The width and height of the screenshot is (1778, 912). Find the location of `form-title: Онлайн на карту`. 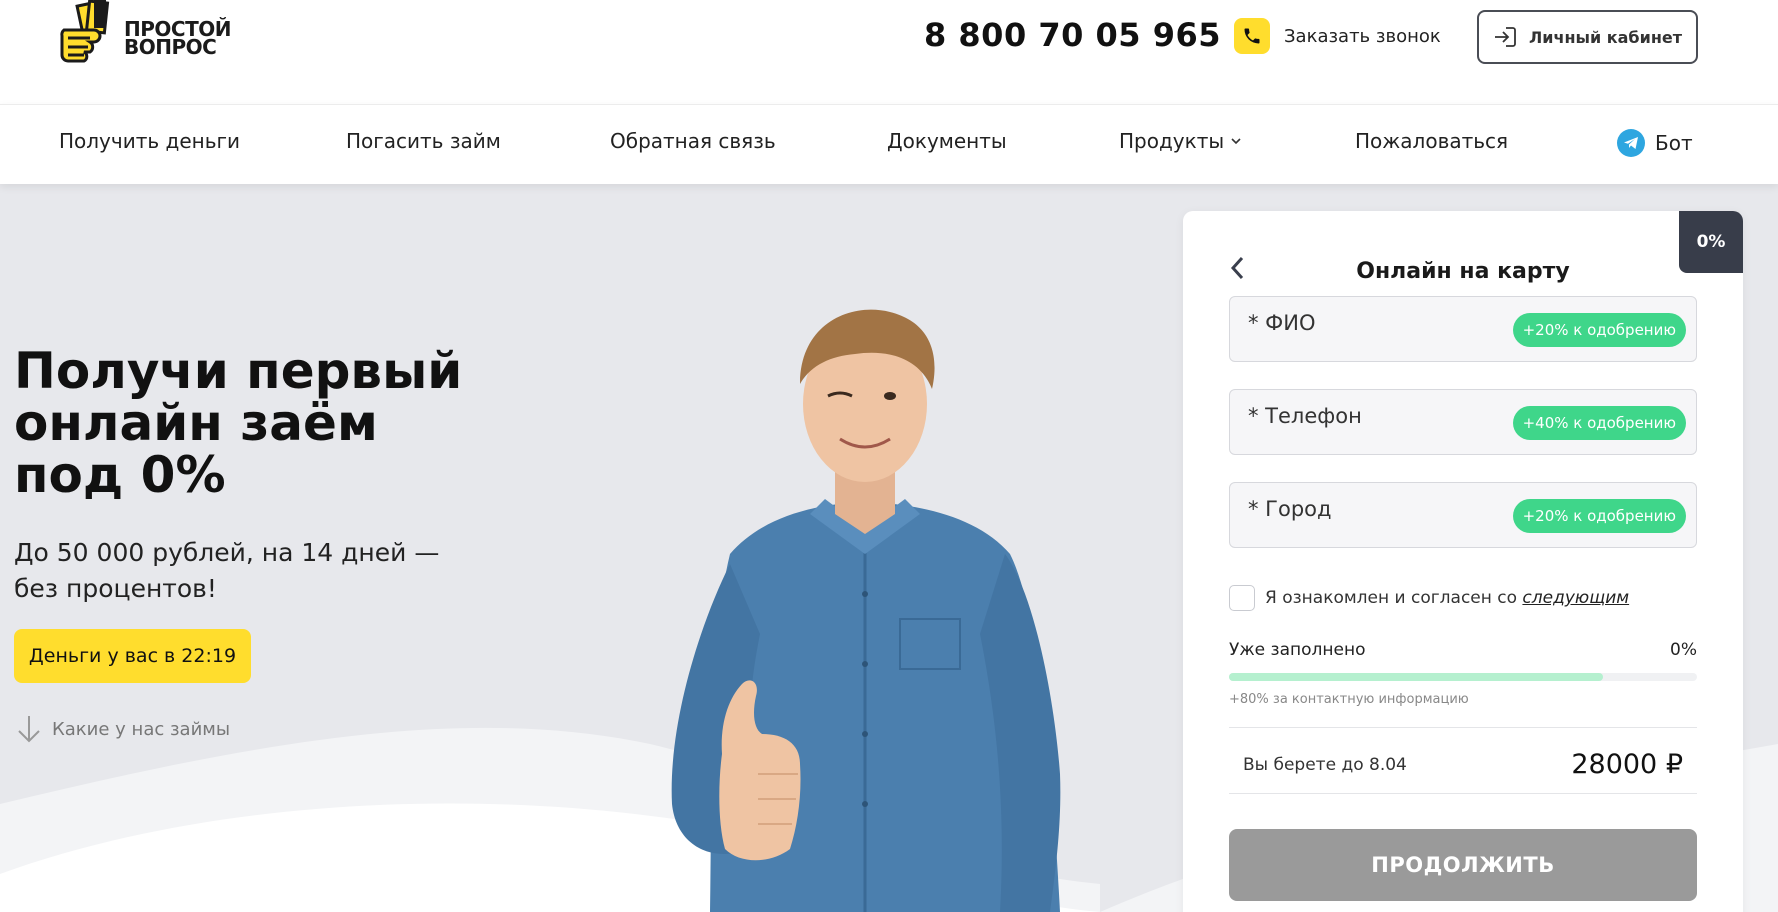

form-title: Онлайн на карту is located at coordinates (1463, 271).